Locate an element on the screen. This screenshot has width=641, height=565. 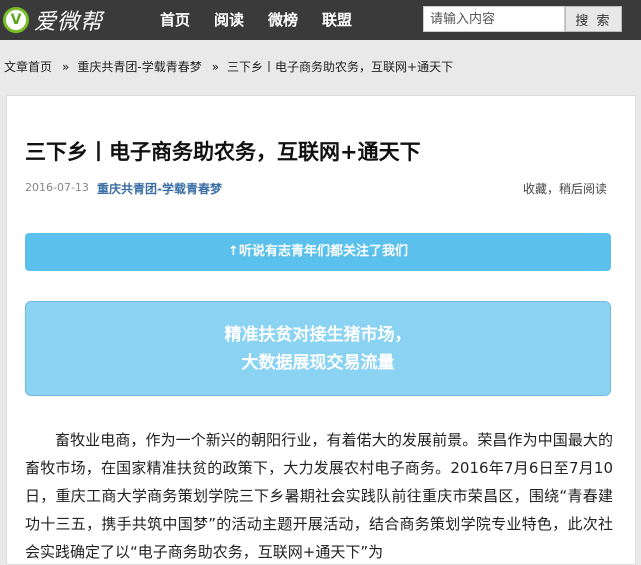
site-logo: V 爱微帮 is located at coordinates (53, 20).